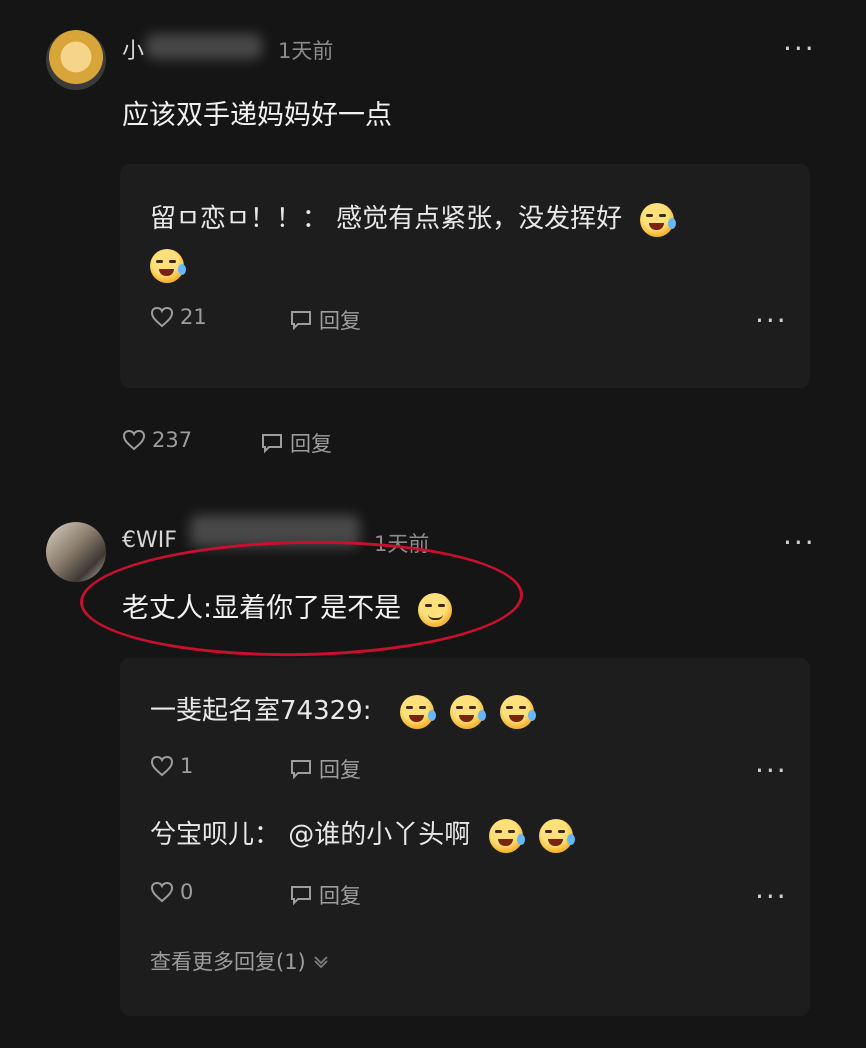 This screenshot has height=1048, width=866. What do you see at coordinates (239, 219) in the screenshot?
I see `reply-author: 留ㅁ恋ㅁ！！：` at bounding box center [239, 219].